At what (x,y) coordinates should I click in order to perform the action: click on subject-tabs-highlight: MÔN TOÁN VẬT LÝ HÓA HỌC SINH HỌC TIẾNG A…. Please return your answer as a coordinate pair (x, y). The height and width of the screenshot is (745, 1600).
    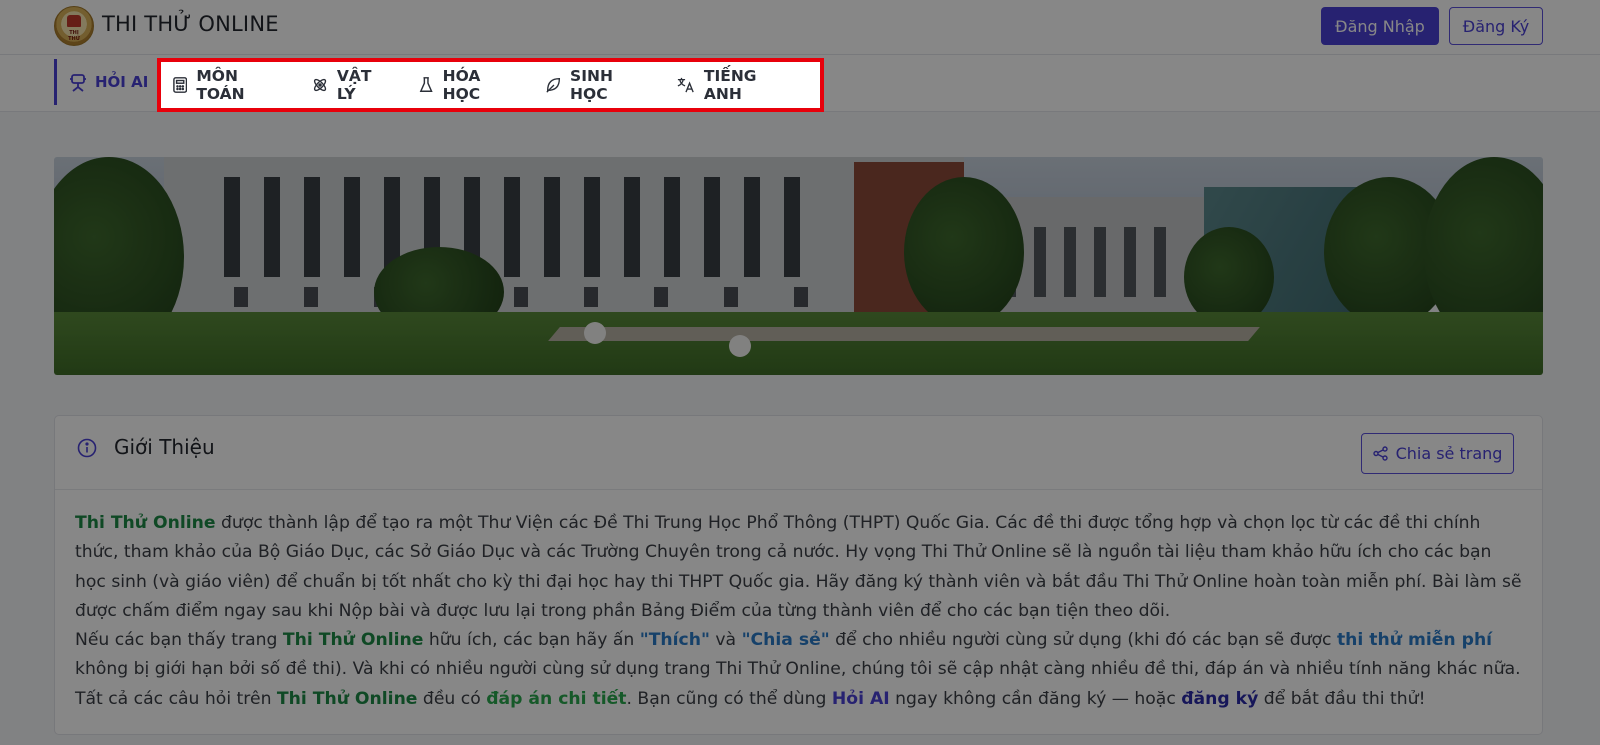
    Looking at the image, I should click on (490, 85).